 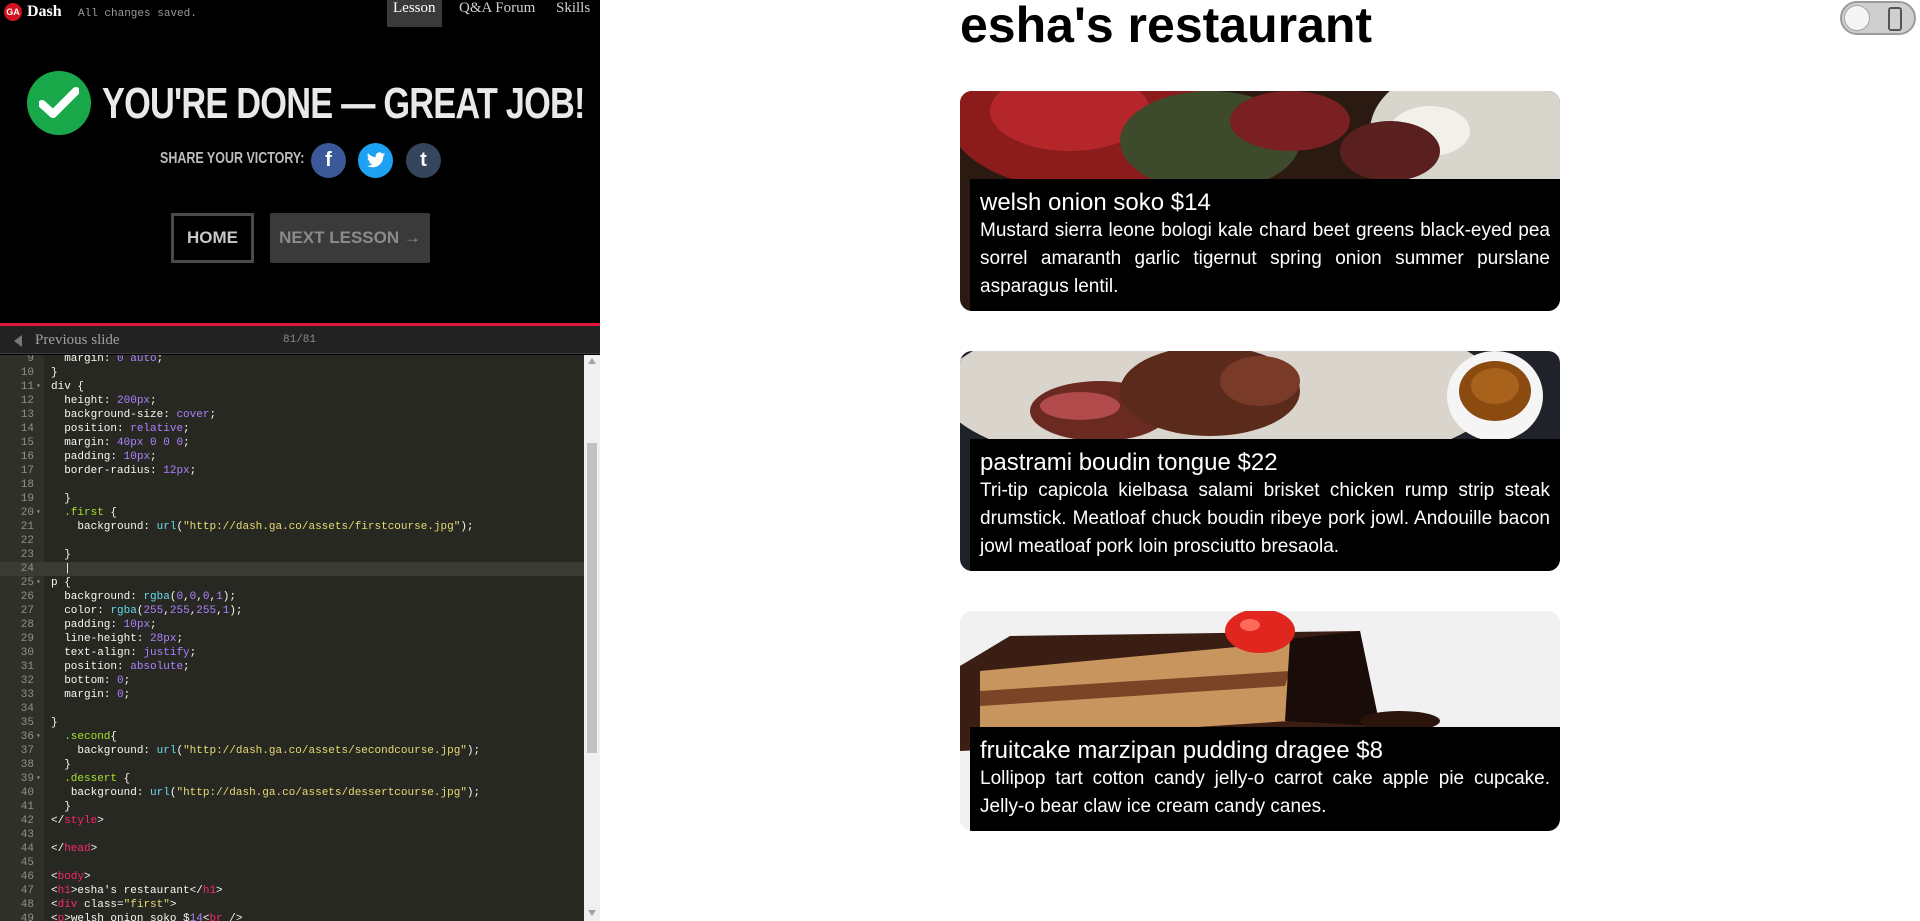 What do you see at coordinates (423, 160) in the screenshot?
I see `tumblr-icon: t` at bounding box center [423, 160].